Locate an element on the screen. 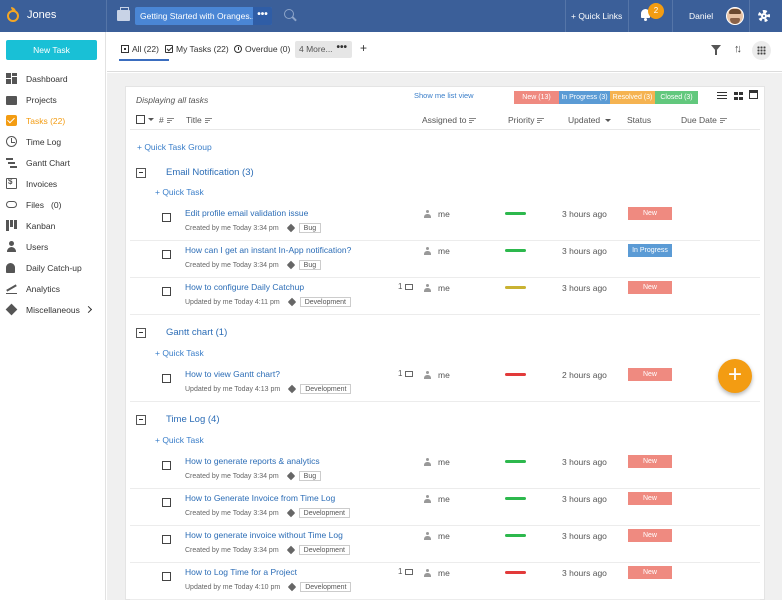 The height and width of the screenshot is (600, 782). task-title-link: How to generate invoice without Time Log is located at coordinates (264, 535).